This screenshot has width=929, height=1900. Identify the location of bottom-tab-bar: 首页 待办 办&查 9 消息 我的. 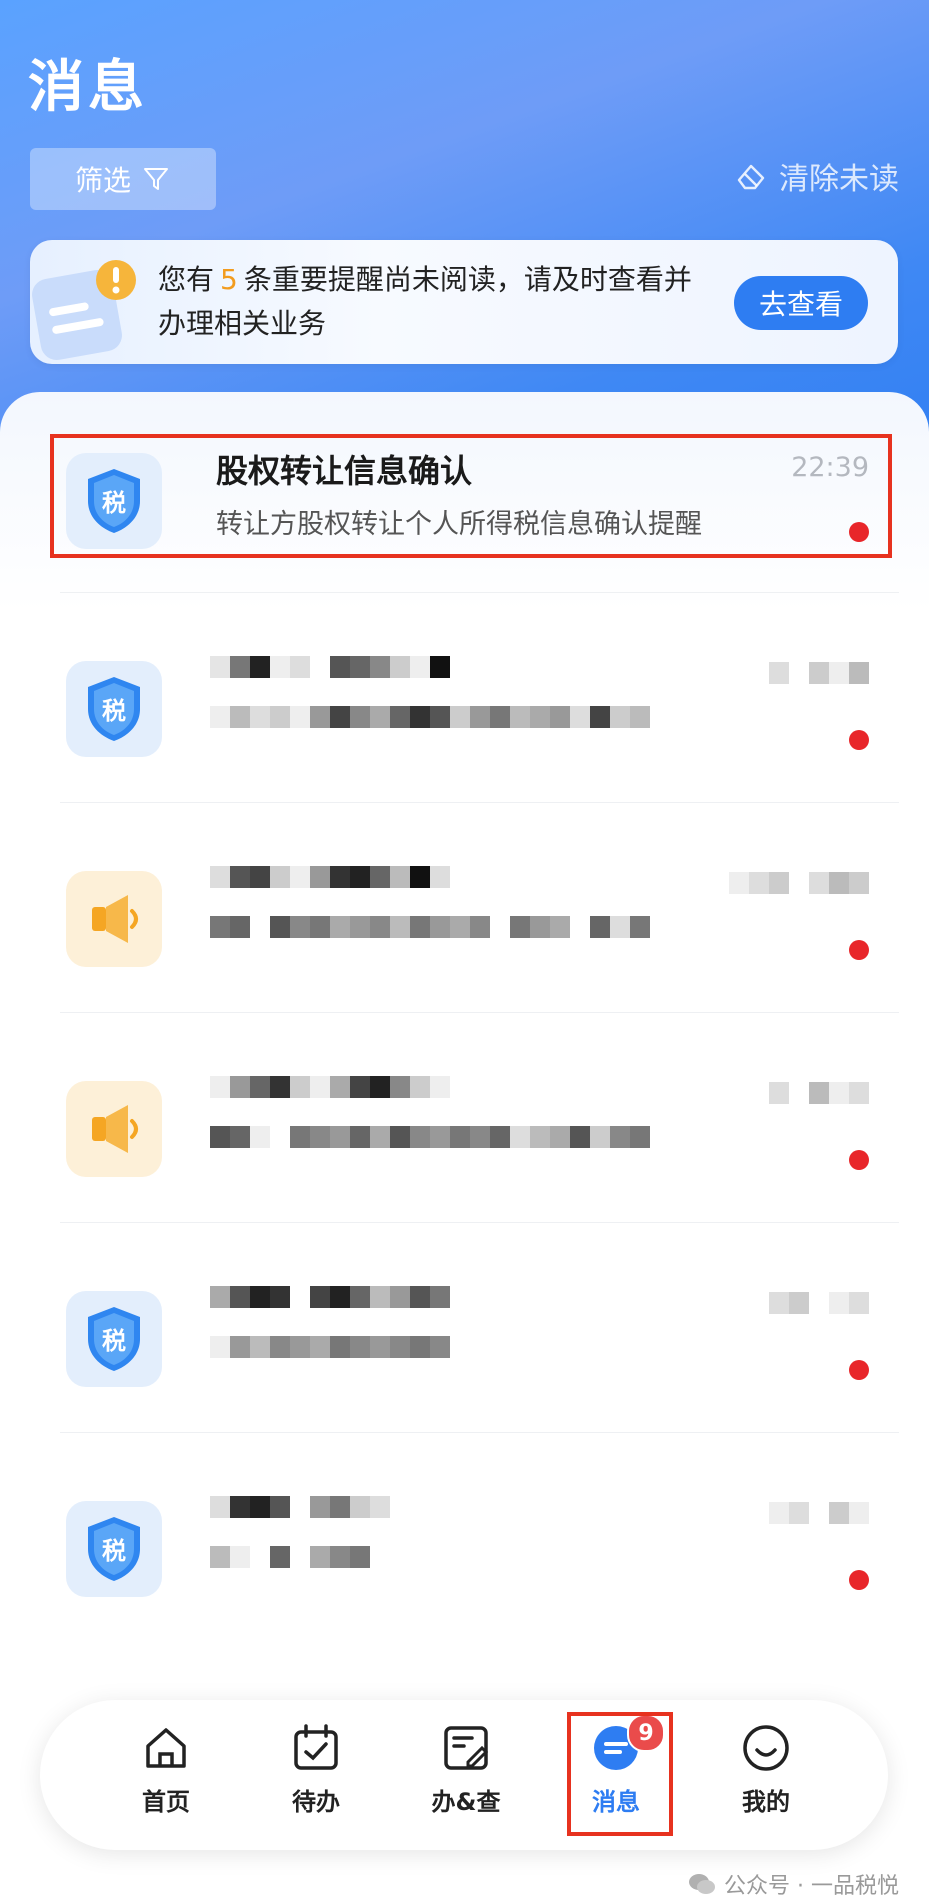
(464, 1775).